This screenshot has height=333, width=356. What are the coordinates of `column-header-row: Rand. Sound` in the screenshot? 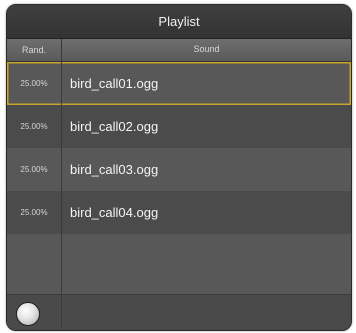 It's located at (179, 50).